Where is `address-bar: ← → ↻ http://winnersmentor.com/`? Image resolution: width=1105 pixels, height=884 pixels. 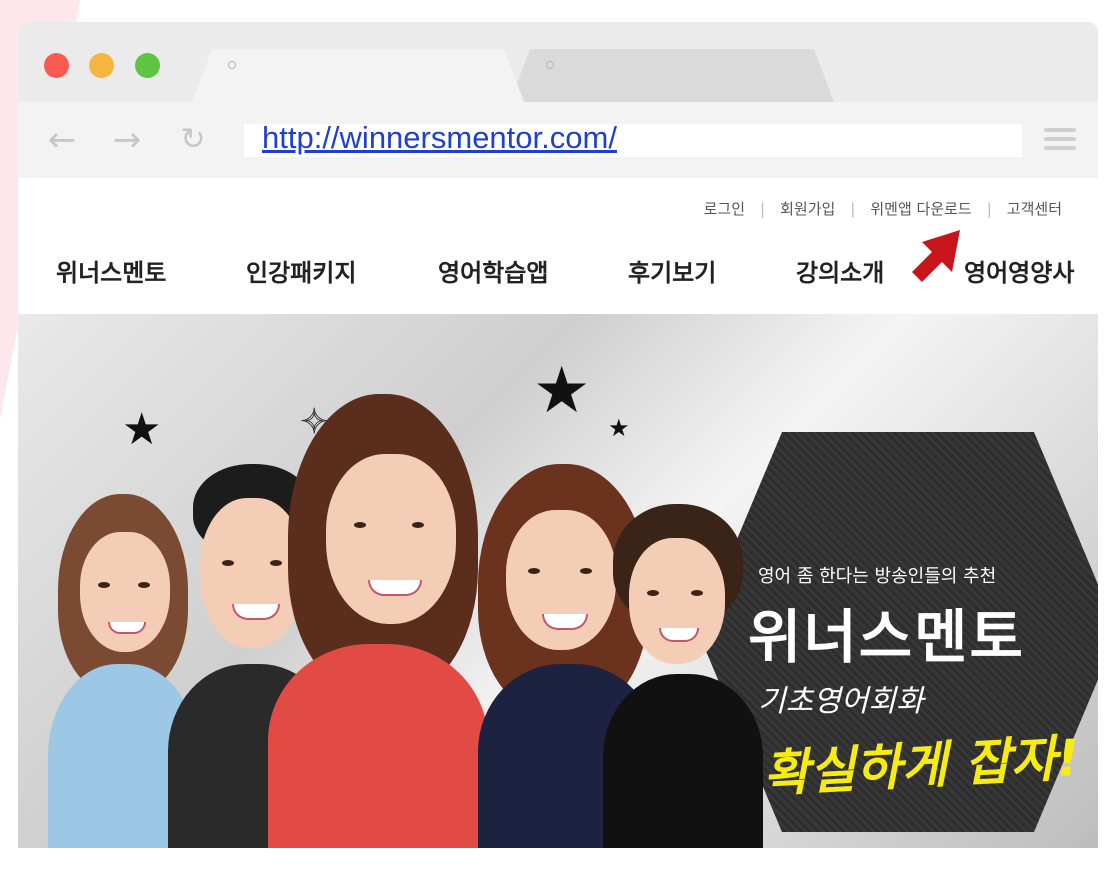
address-bar: ← → ↻ http://winnersmentor.com/ is located at coordinates (558, 140).